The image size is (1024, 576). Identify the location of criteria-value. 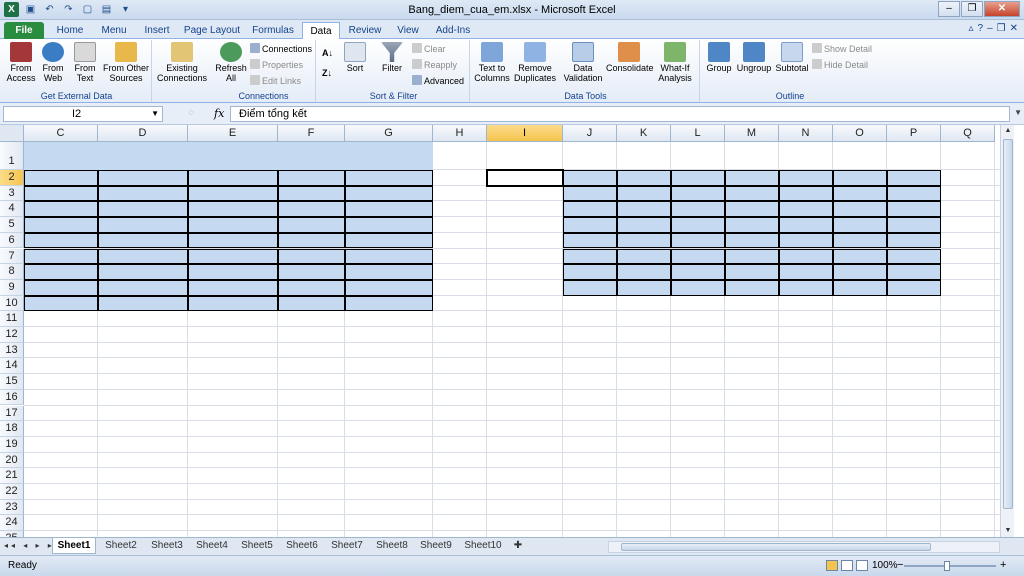
(525, 194).